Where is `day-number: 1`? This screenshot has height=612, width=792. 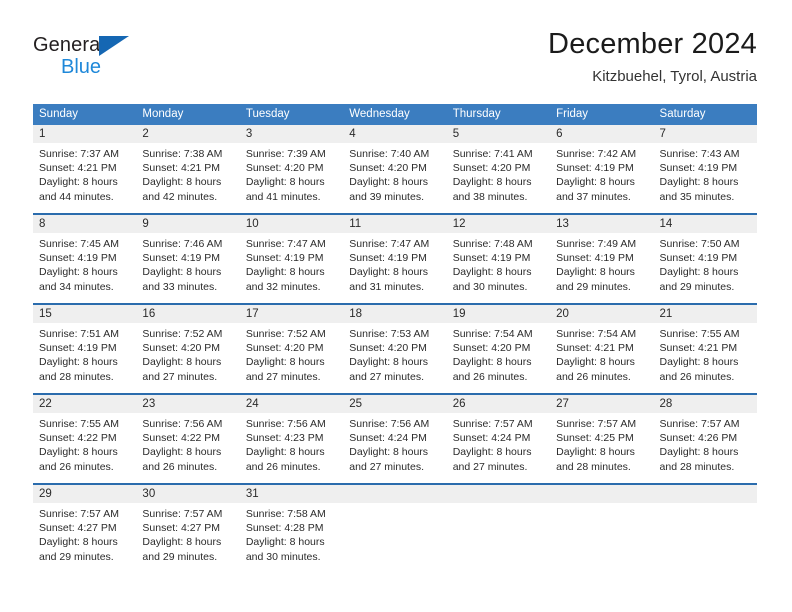
day-number: 1 is located at coordinates (84, 134).